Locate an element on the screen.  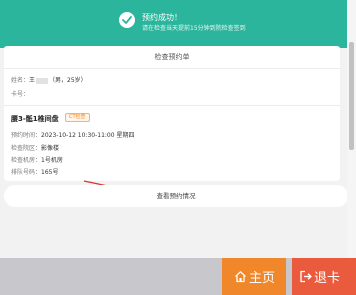
home-label: 主页 is located at coordinates (262, 278).